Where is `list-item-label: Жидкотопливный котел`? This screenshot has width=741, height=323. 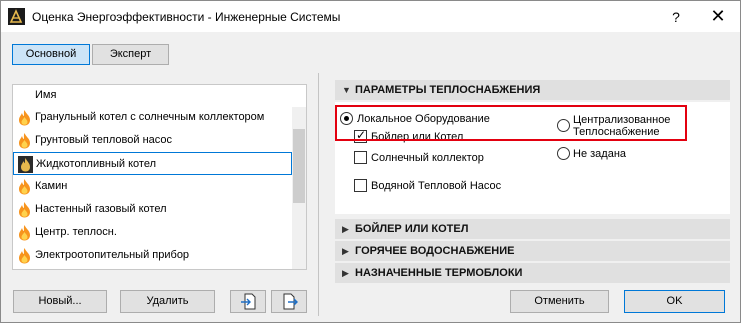
list-item-label: Жидкотопливный котел is located at coordinates (96, 164).